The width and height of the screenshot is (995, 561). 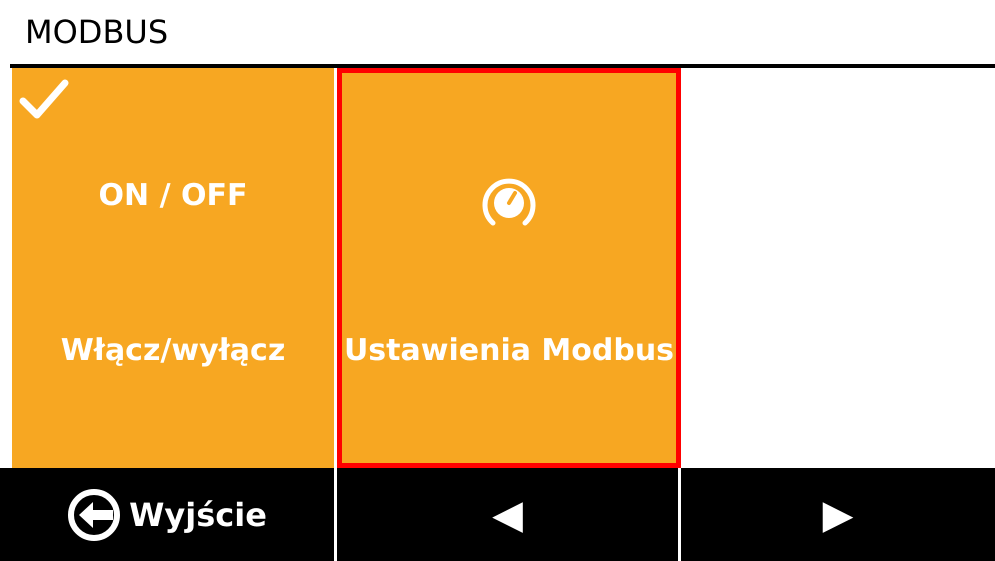 I want to click on page-title: MODBUS, so click(x=96, y=32).